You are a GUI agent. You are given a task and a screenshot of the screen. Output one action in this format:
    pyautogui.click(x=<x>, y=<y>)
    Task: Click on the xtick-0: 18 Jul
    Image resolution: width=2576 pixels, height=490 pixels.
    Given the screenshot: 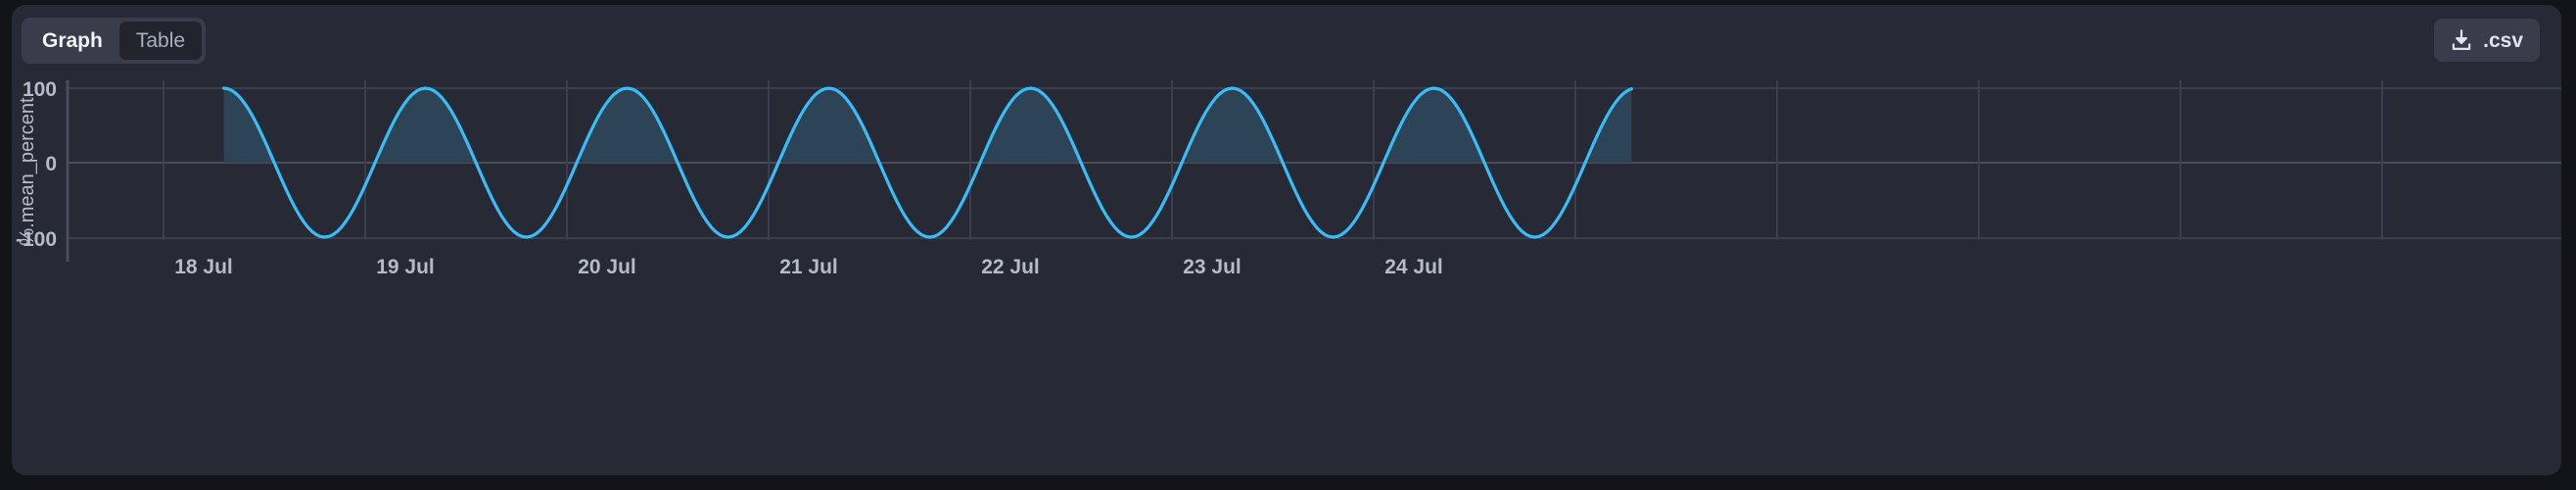 What is the action you would take?
    pyautogui.click(x=204, y=267)
    